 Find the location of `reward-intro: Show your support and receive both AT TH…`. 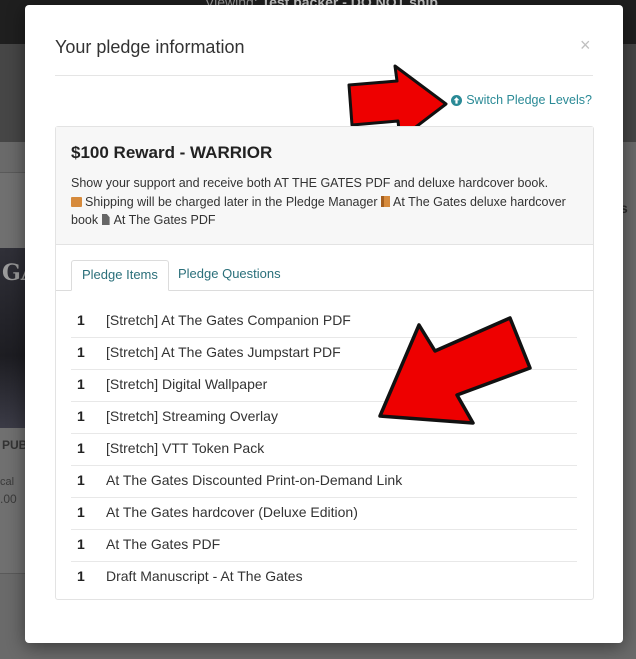

reward-intro: Show your support and receive both AT TH… is located at coordinates (310, 183).